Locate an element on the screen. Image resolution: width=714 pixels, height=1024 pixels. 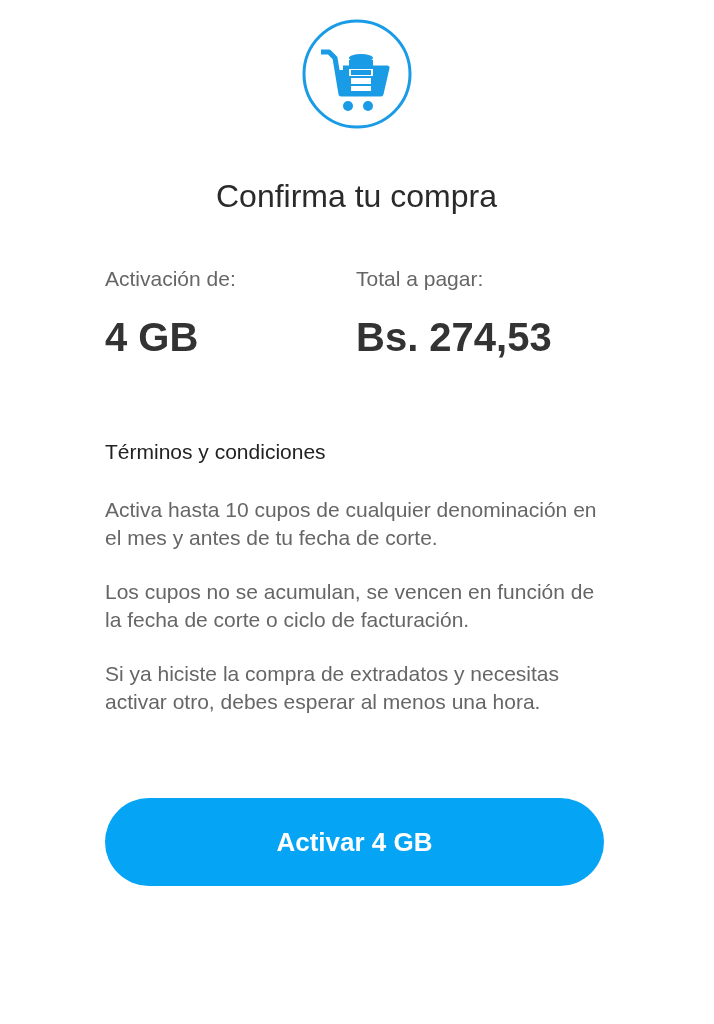
summary-value: 4 GB is located at coordinates (152, 337).